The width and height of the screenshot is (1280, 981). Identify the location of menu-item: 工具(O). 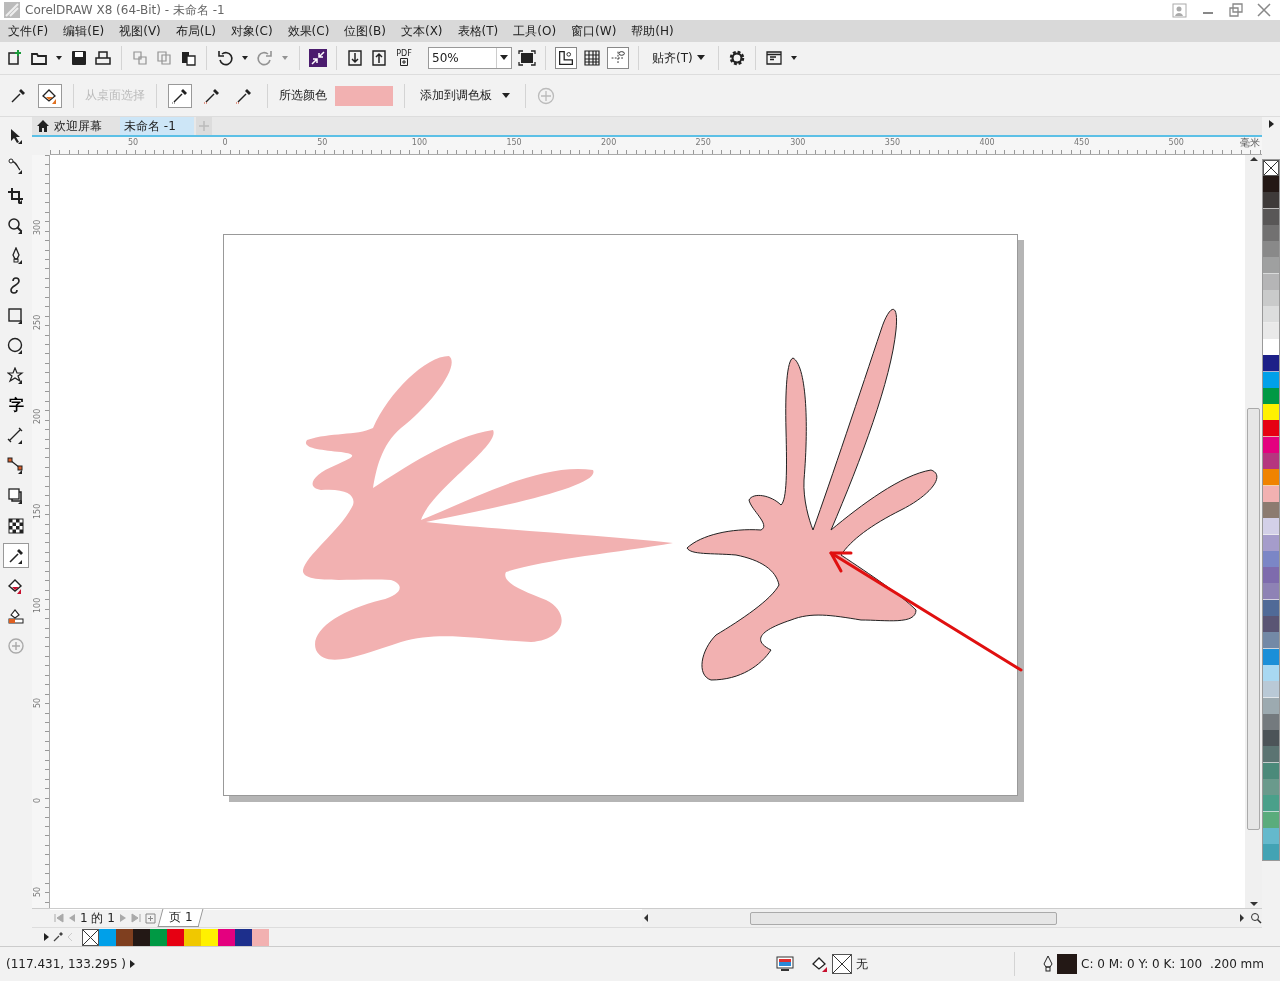
(536, 31).